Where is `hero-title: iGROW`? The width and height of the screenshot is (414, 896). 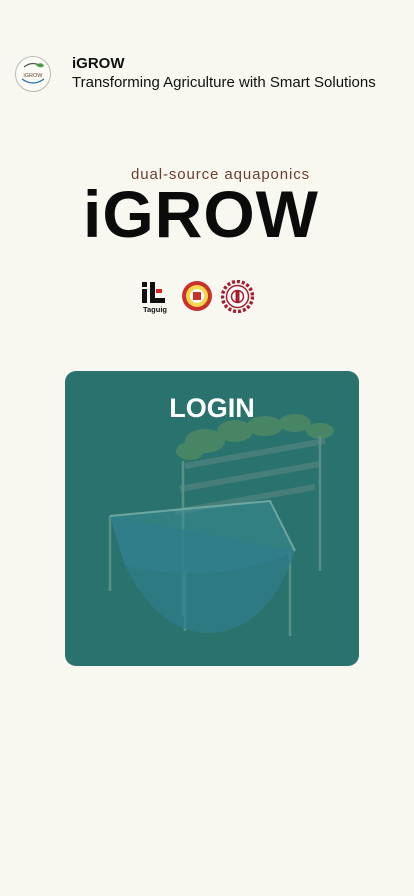 hero-title: iGROW is located at coordinates (201, 214).